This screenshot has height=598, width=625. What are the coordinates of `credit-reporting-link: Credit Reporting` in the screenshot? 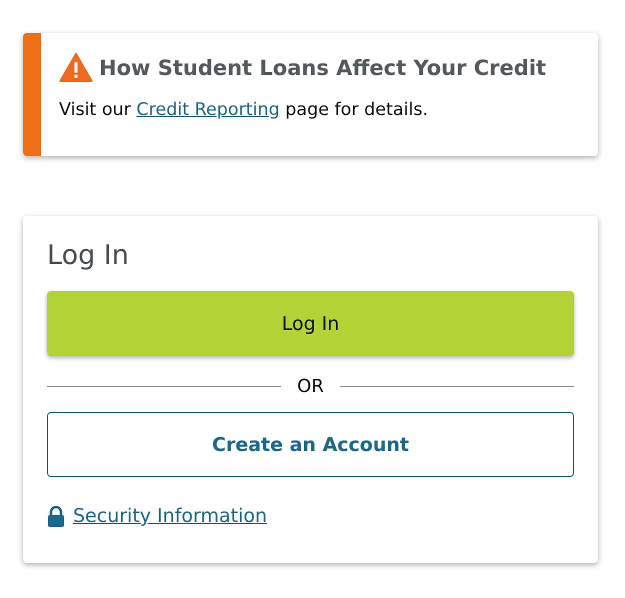 It's located at (208, 110).